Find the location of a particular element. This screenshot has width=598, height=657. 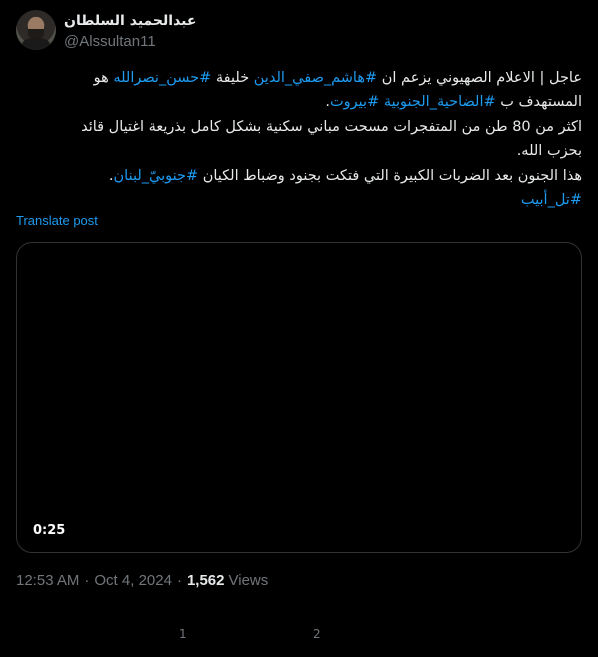

post-text-segment: خليفة is located at coordinates (232, 78).